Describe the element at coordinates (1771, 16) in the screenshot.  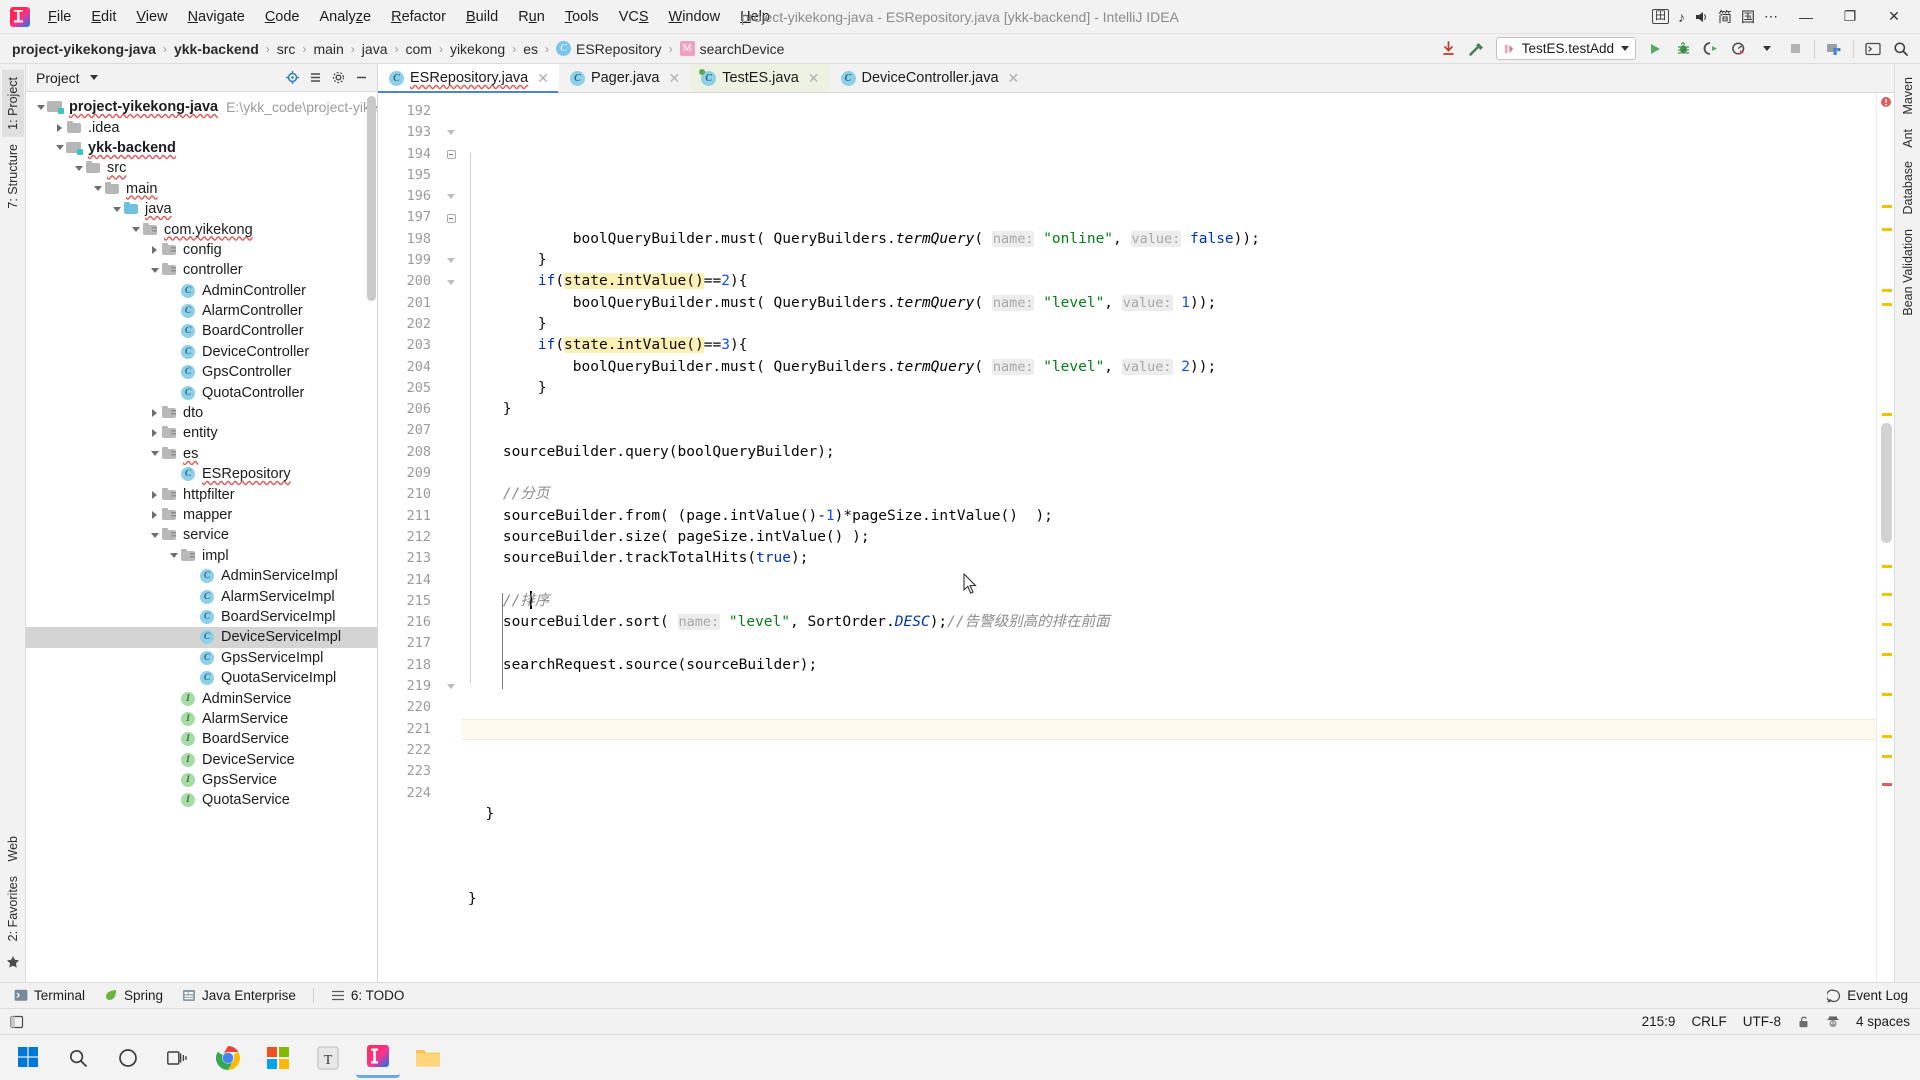
I see `tray-more-icon: ⋯` at that location.